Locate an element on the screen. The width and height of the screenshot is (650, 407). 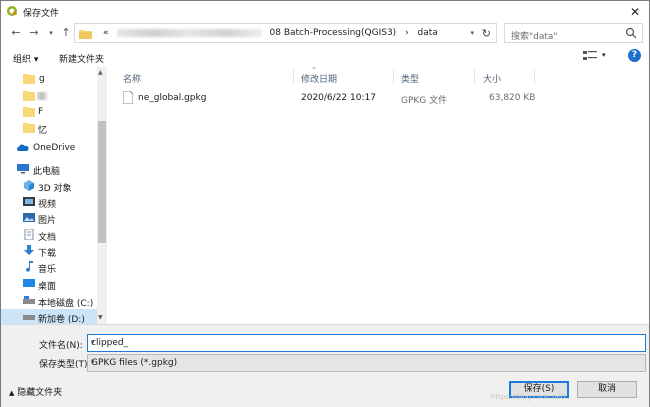
sidebar-item-music: 音乐 is located at coordinates (49, 267).